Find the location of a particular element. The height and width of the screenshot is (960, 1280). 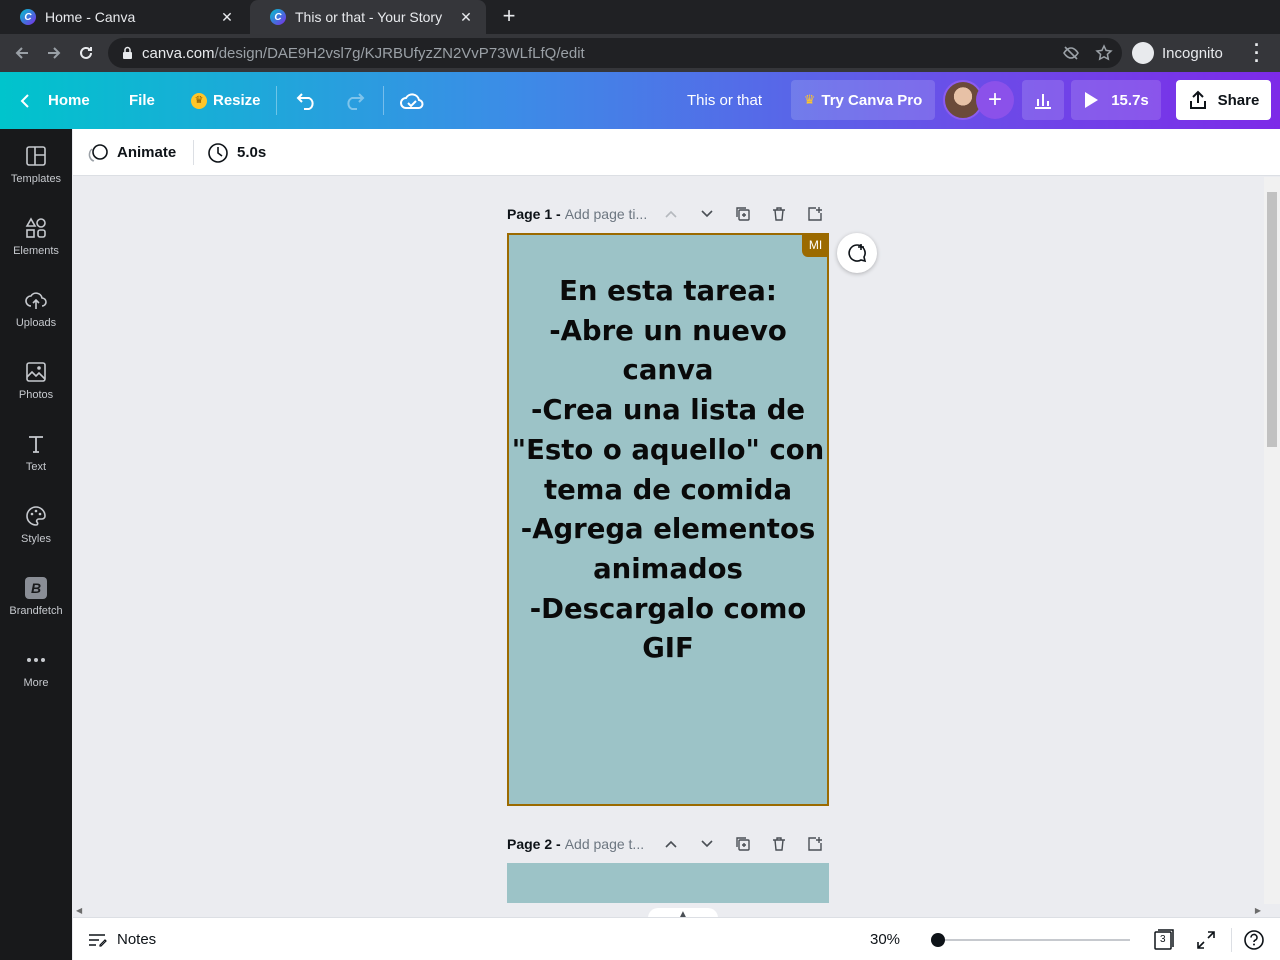

sidebar-item-label: Elements is located at coordinates (36, 251).